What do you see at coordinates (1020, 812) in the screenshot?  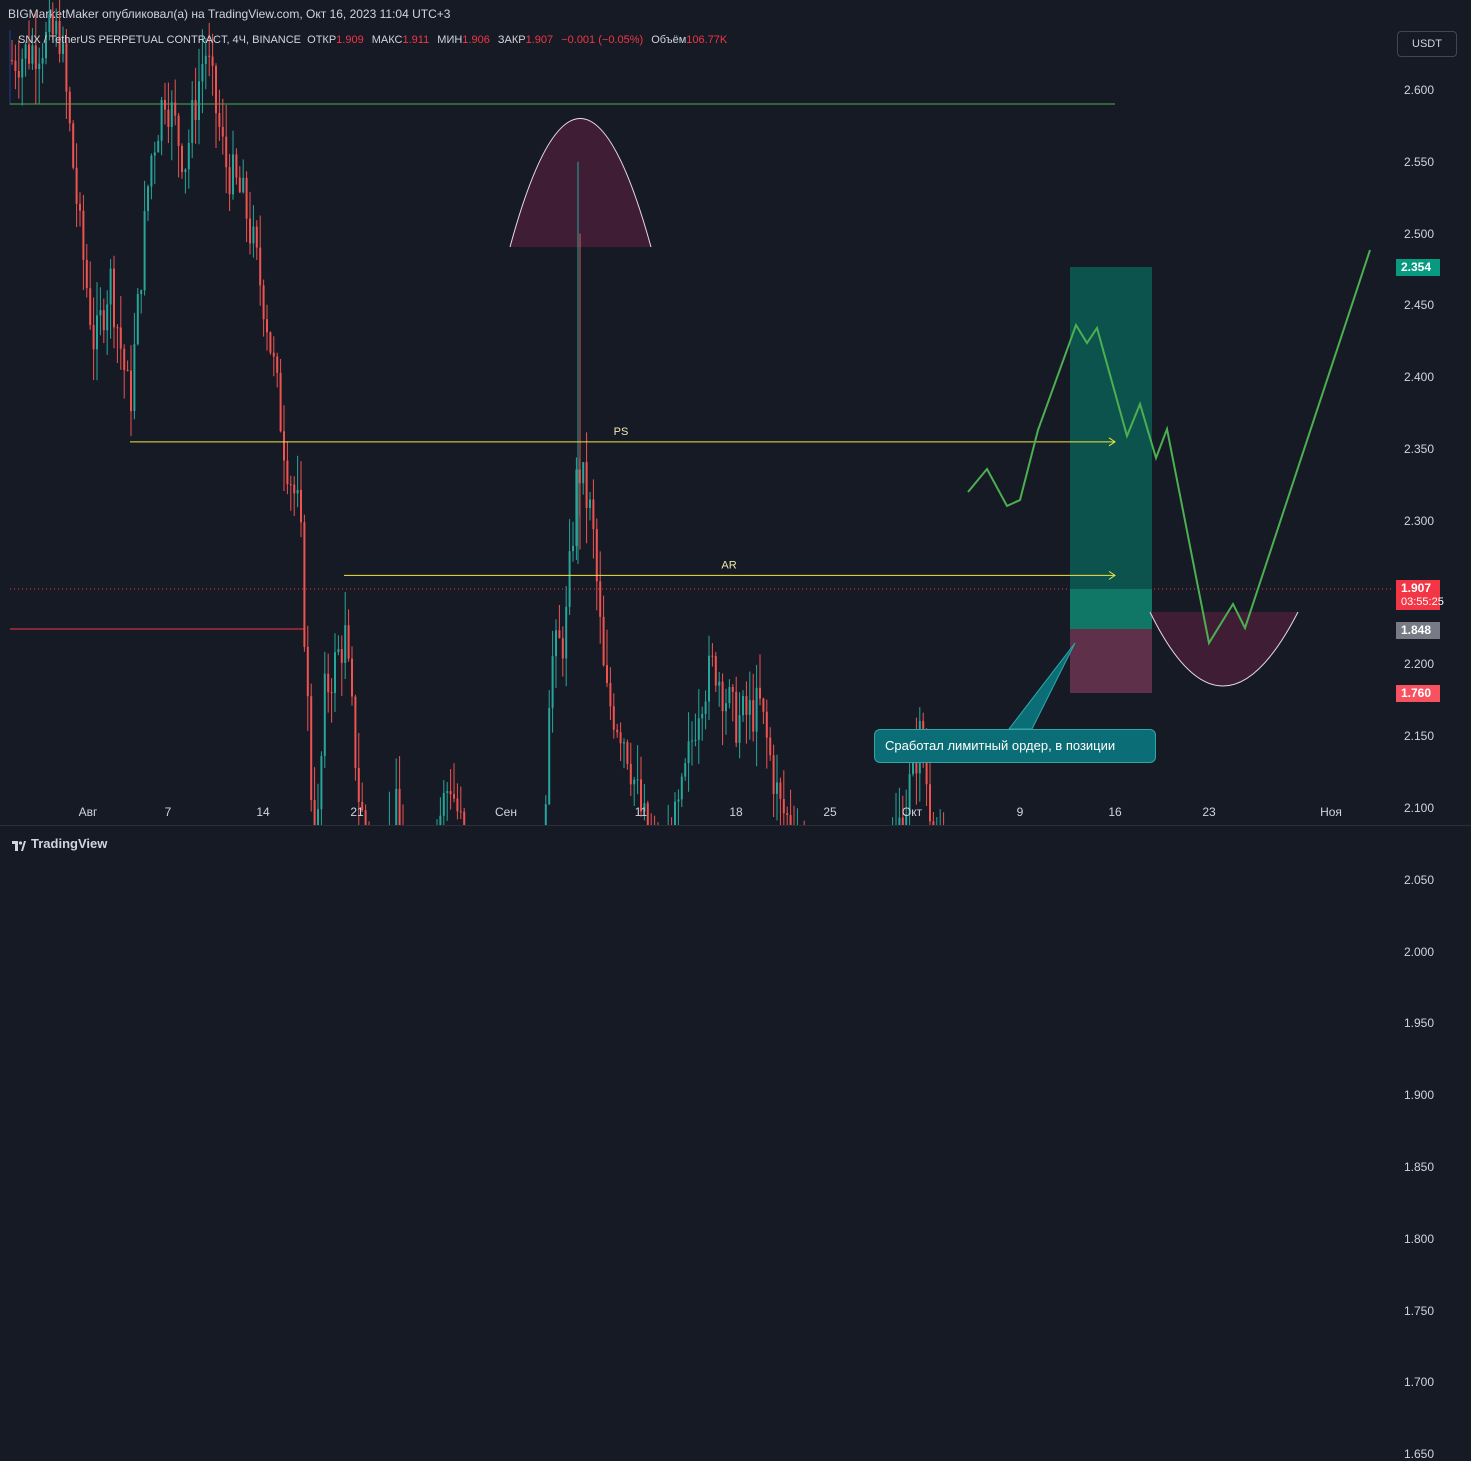 I see `time-tick-label: 9` at bounding box center [1020, 812].